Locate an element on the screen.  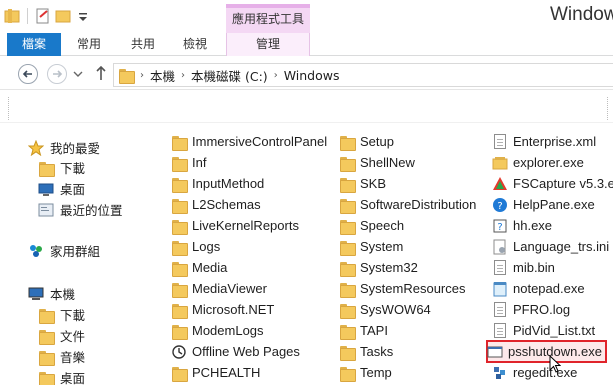
list-item: PidVid_List.txt is located at coordinates (543, 330).